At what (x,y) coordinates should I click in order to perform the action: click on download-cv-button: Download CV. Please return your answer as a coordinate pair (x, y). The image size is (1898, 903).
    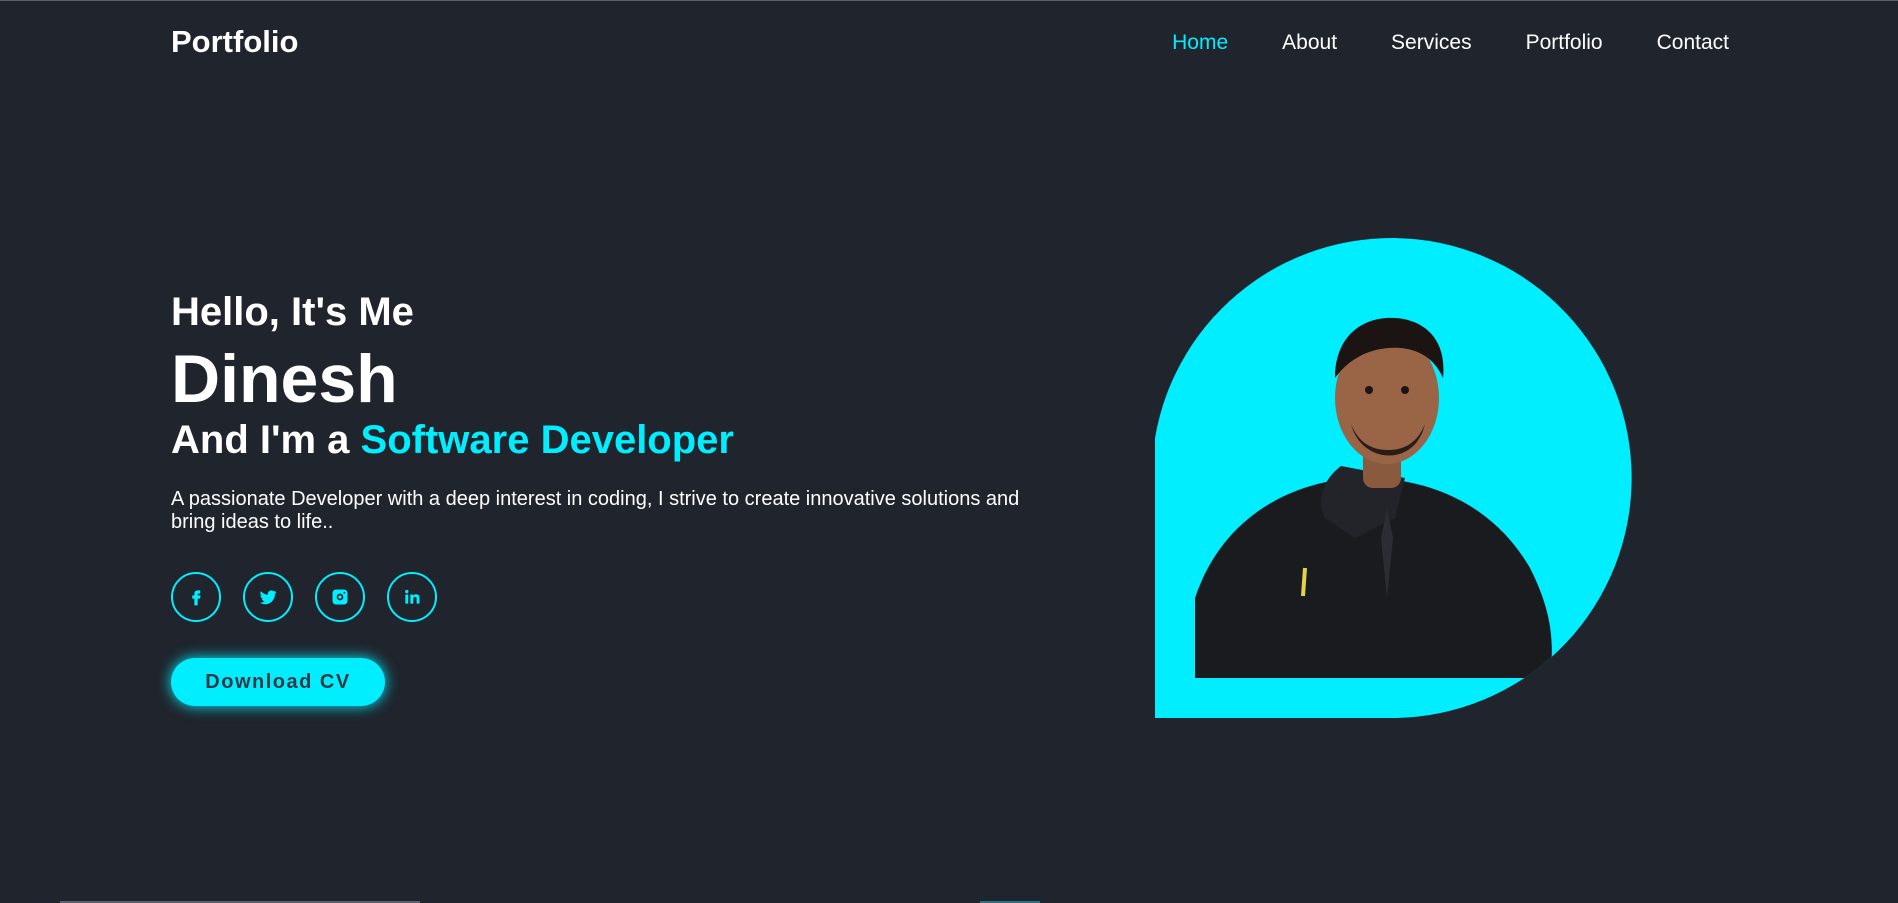
    Looking at the image, I should click on (278, 682).